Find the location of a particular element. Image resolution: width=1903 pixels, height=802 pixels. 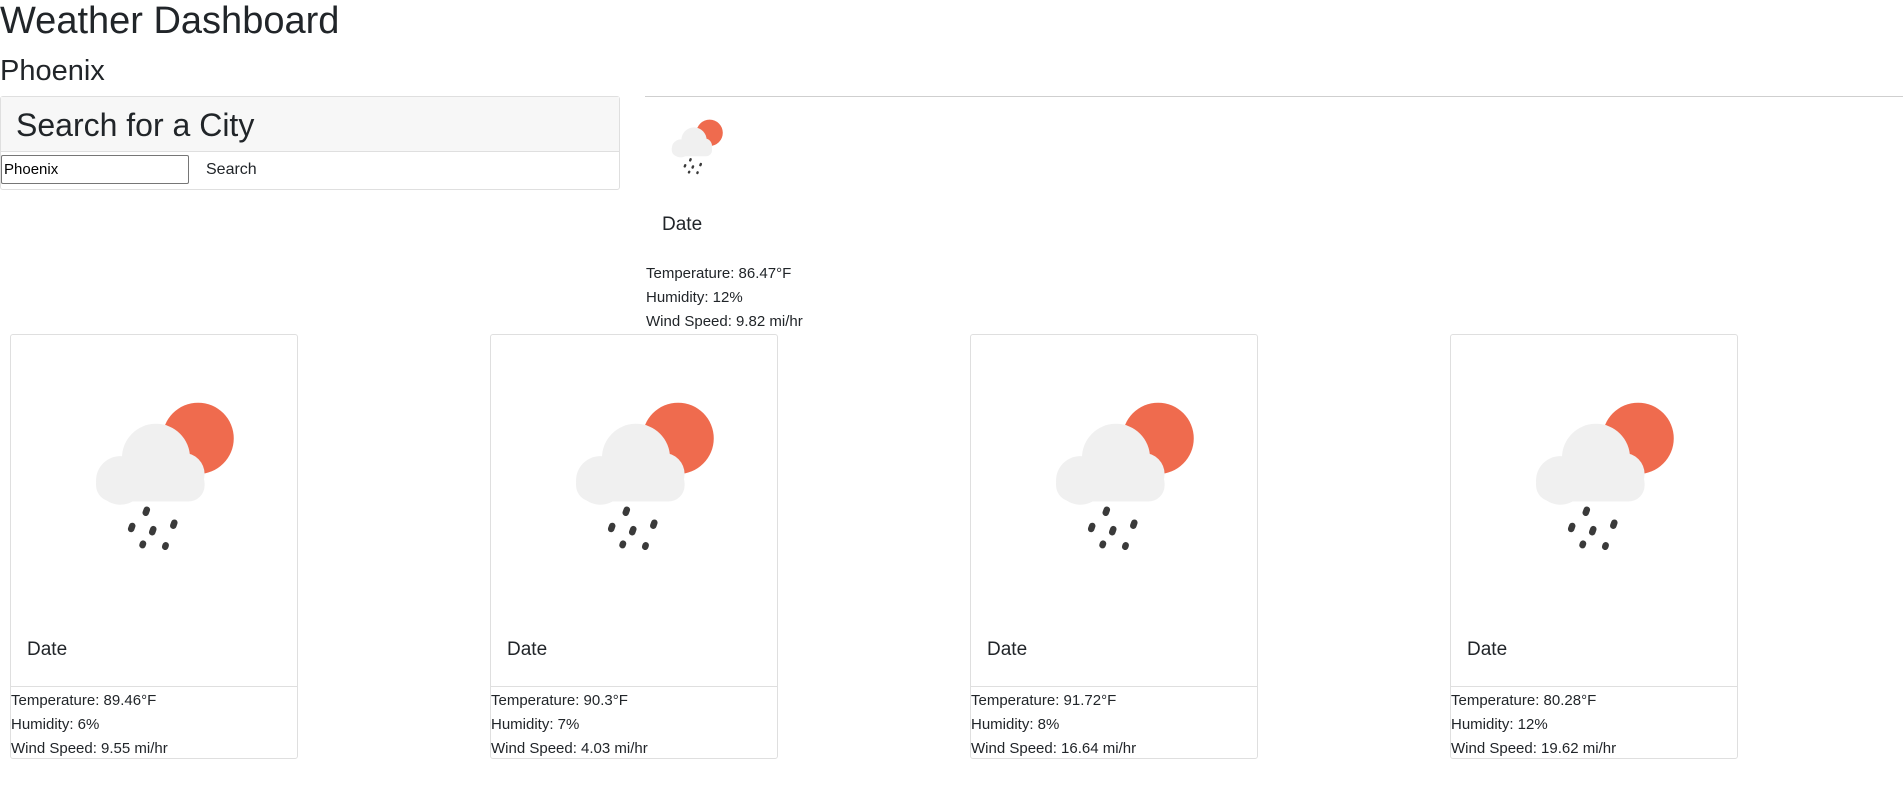

forecast-temperature: Temperature: 90.3°F is located at coordinates (559, 700).